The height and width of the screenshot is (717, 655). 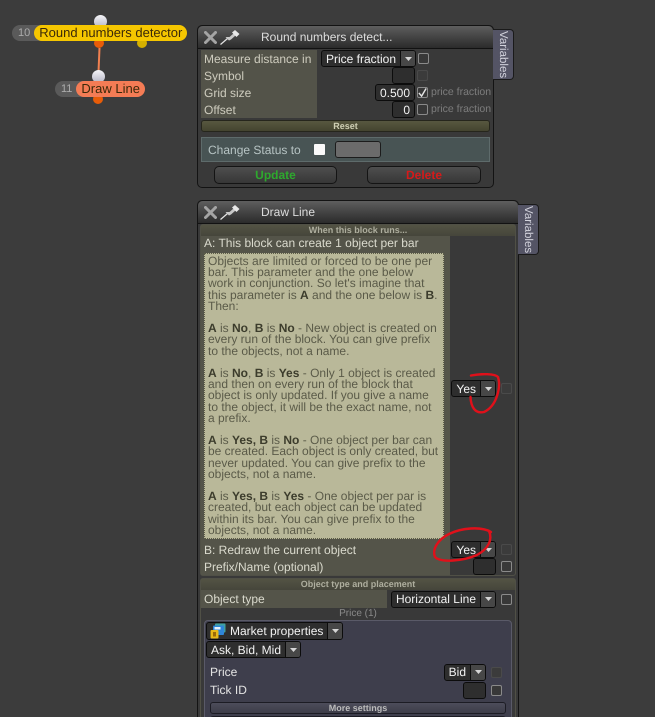 I want to click on checkmark-icon, so click(x=422, y=92).